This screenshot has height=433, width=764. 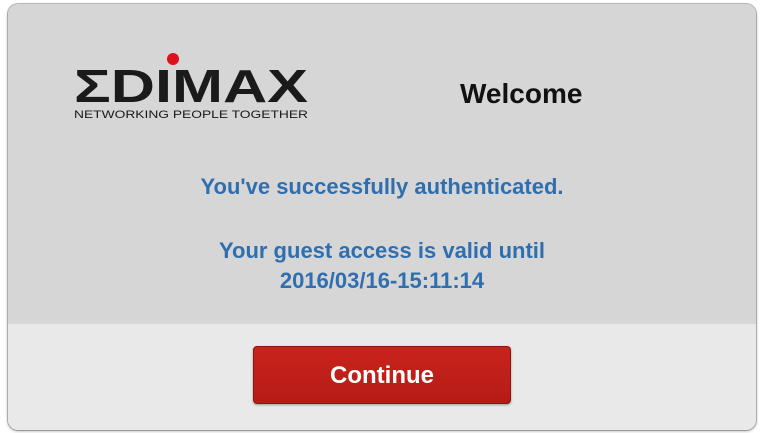 I want to click on svg-text: ΣDIMAX, so click(x=191, y=86).